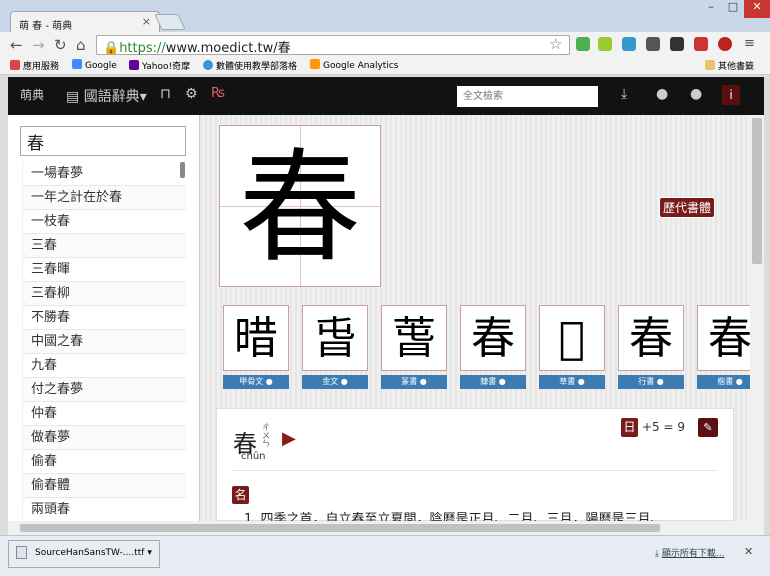  Describe the element at coordinates (228, 48) in the screenshot. I see `url-text: www.moedict.tw/春` at that location.